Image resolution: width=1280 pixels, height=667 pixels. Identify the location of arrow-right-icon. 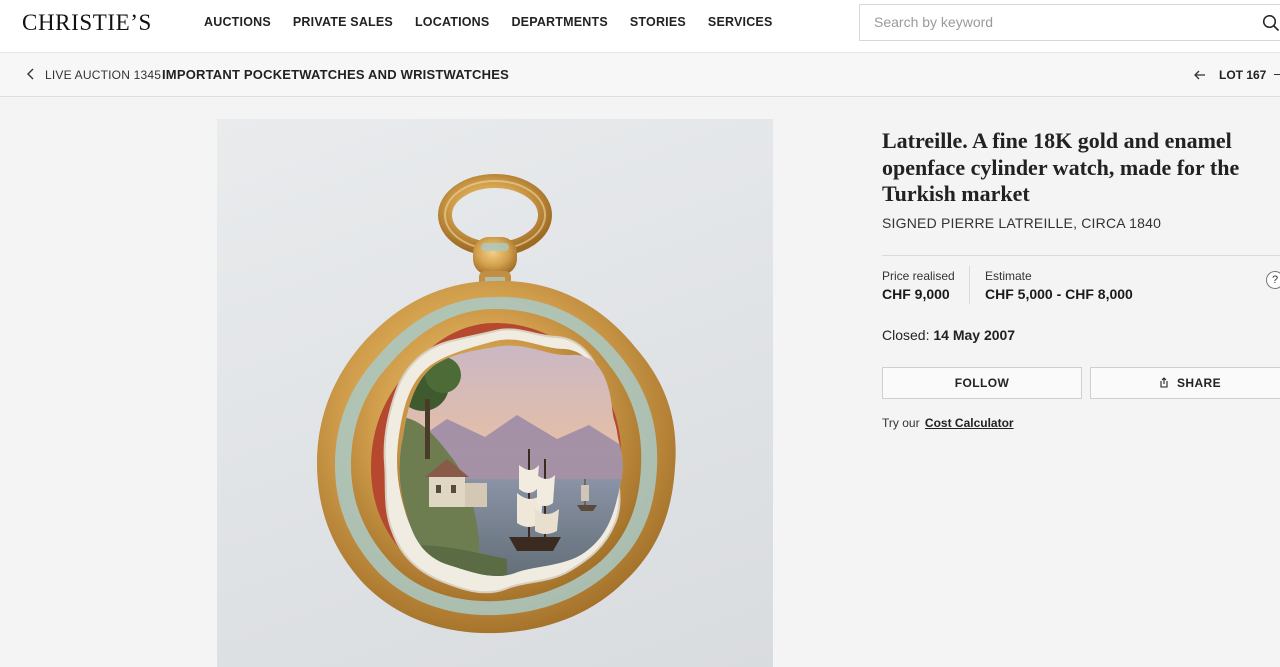
(1277, 74).